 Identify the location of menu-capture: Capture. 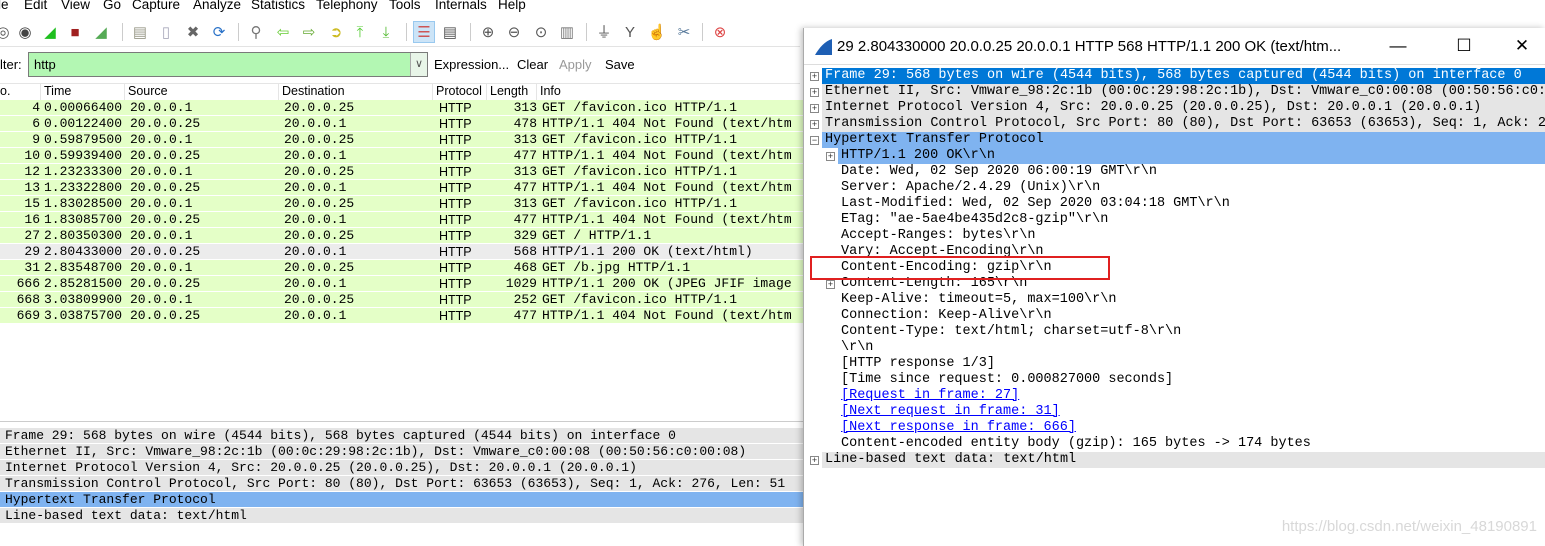
(156, 6).